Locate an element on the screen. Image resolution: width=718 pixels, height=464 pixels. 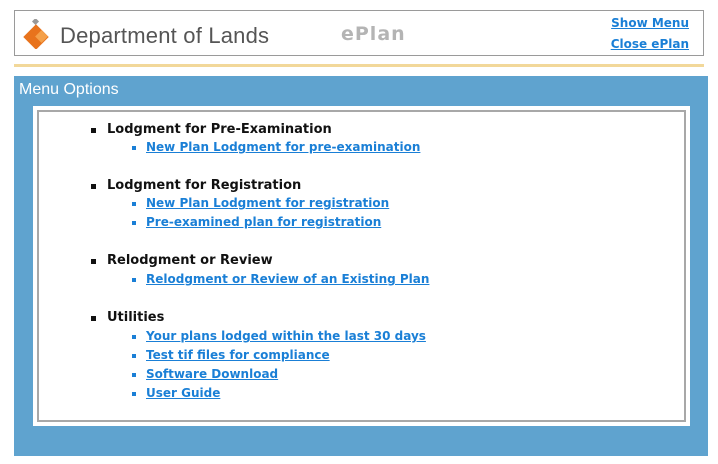
header-separator is located at coordinates (359, 65).